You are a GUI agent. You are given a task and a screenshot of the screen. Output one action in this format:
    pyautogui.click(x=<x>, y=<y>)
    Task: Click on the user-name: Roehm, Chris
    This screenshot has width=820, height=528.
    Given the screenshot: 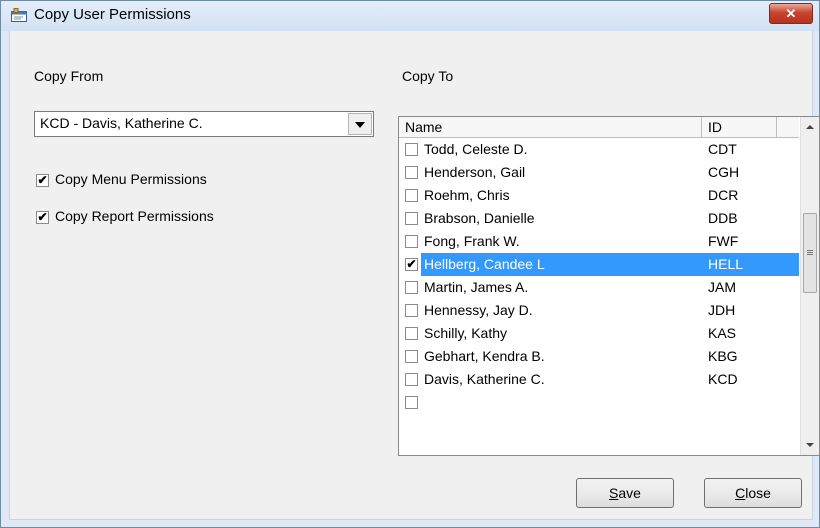 What is the action you would take?
    pyautogui.click(x=467, y=195)
    